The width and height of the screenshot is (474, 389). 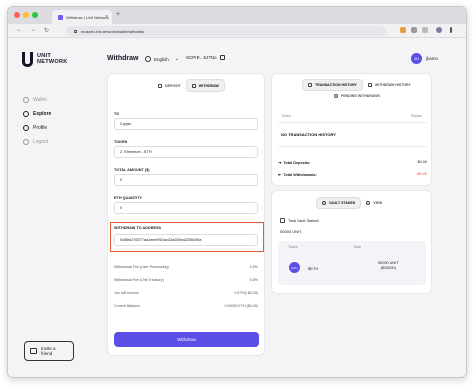 I want to click on minimize-window-dot, so click(x=26, y=15).